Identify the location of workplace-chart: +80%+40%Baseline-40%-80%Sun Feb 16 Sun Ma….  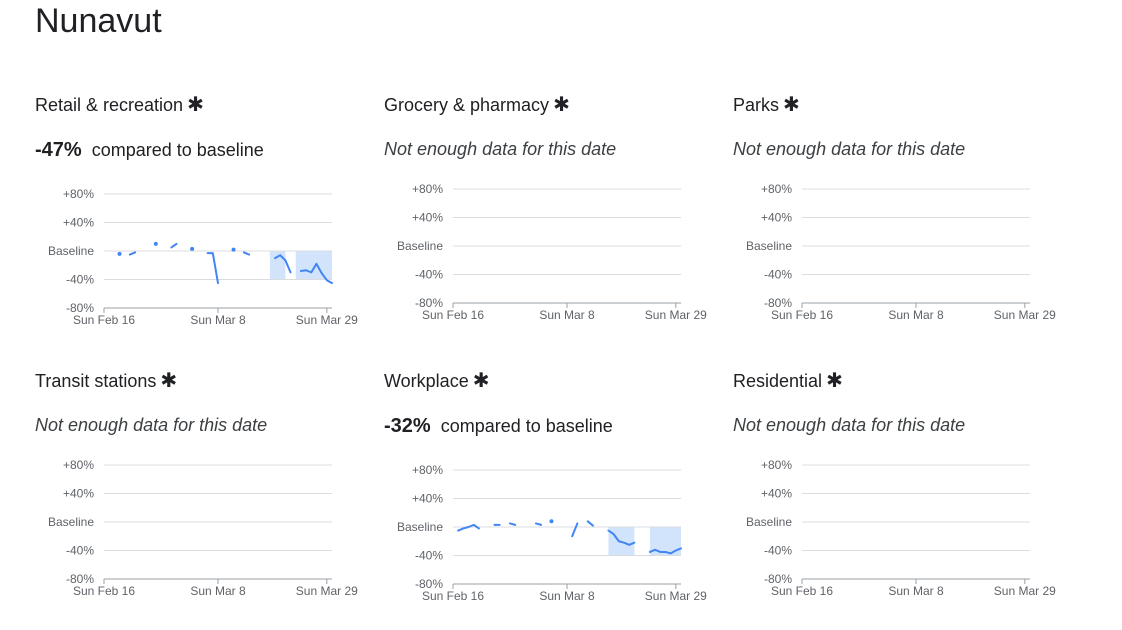
(552, 533).